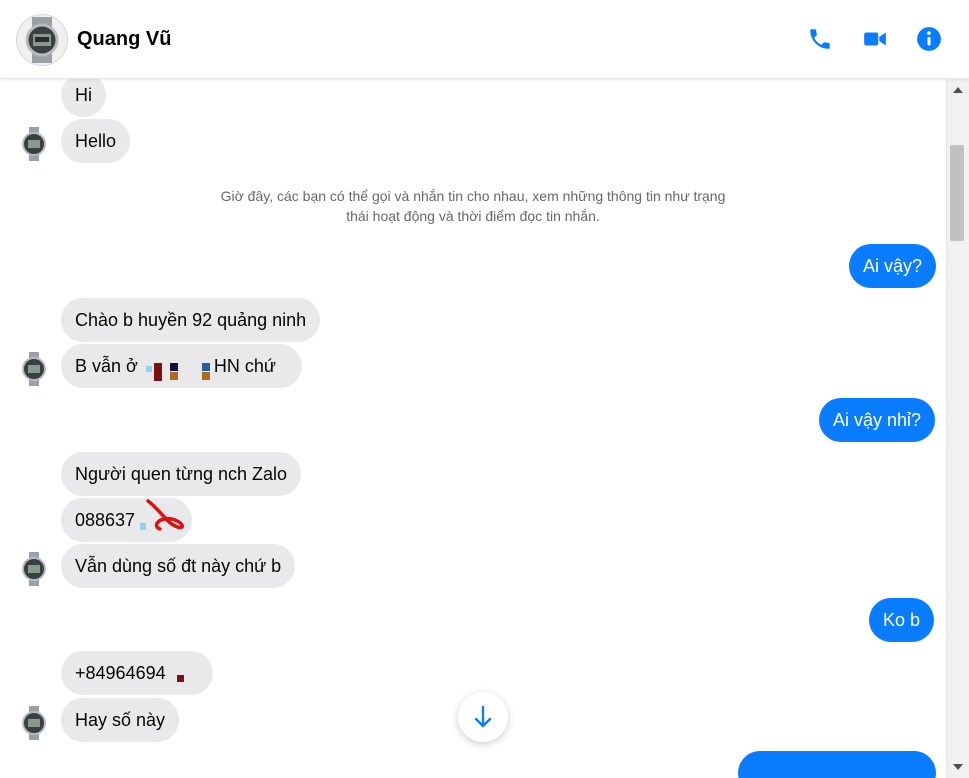 The height and width of the screenshot is (778, 969). What do you see at coordinates (181, 366) in the screenshot?
I see `message-incoming: B vẫn ở HN chứ` at bounding box center [181, 366].